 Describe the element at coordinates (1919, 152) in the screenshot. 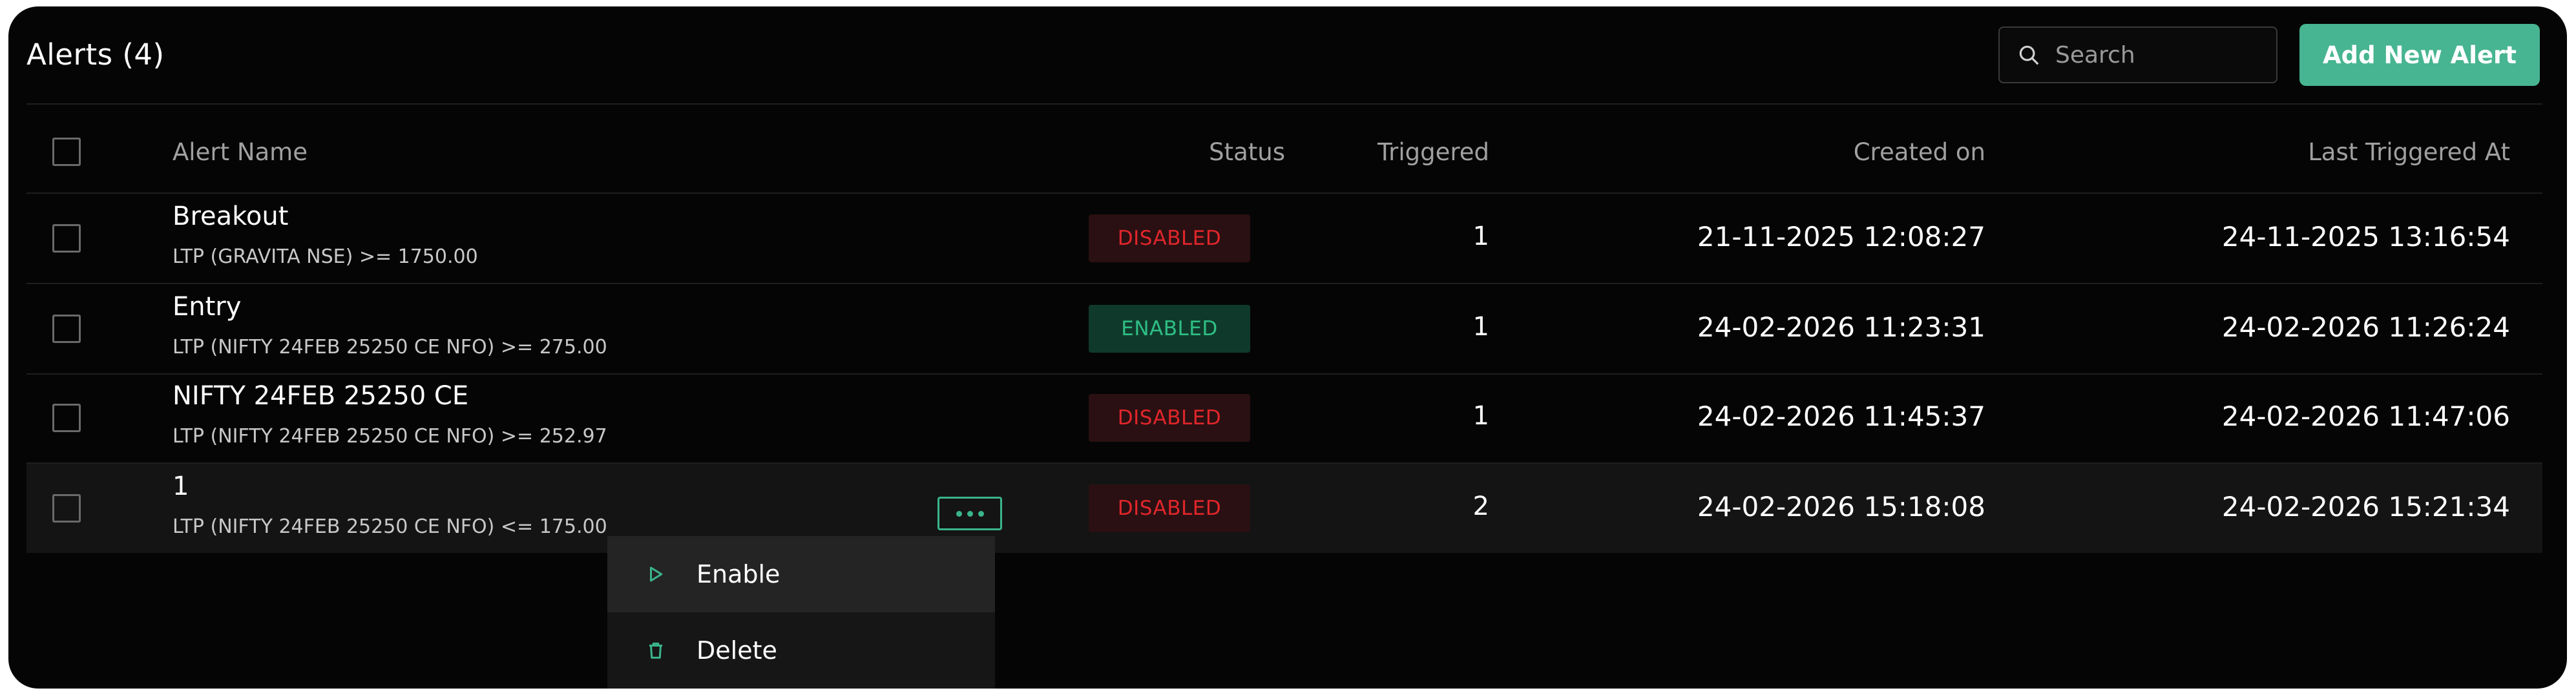

I see `column-header-created-on: Created on` at that location.